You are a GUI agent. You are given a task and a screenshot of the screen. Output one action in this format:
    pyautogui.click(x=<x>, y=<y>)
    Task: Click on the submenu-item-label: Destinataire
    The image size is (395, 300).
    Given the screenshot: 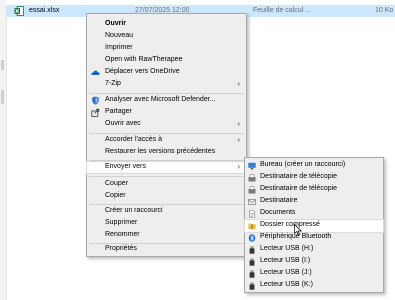 What is the action you would take?
    pyautogui.click(x=279, y=200)
    